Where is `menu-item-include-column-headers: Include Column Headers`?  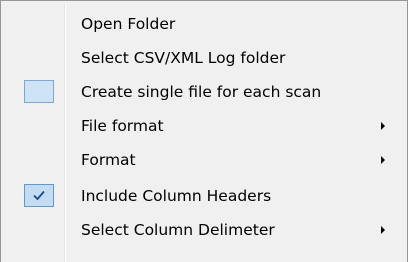 menu-item-include-column-headers: Include Column Headers is located at coordinates (204, 196).